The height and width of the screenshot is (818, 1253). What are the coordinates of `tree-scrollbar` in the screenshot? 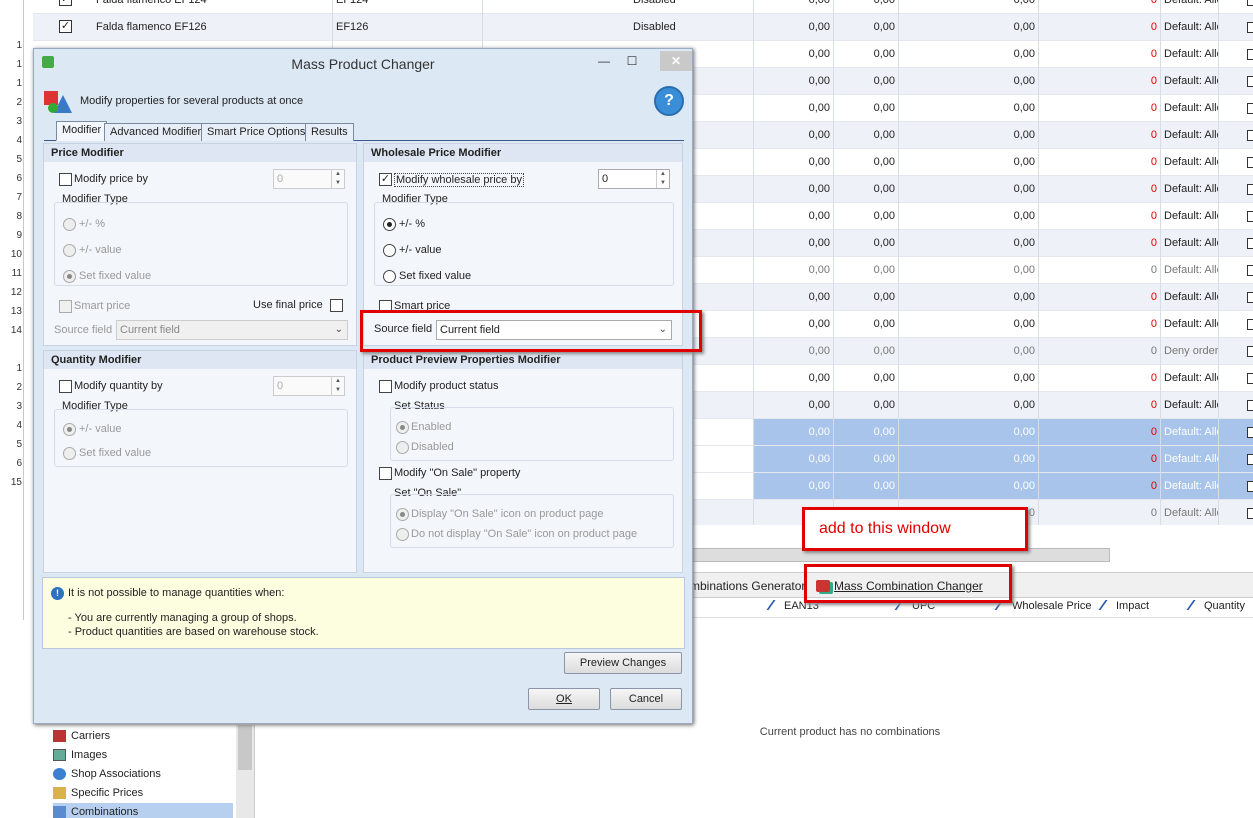 It's located at (245, 771).